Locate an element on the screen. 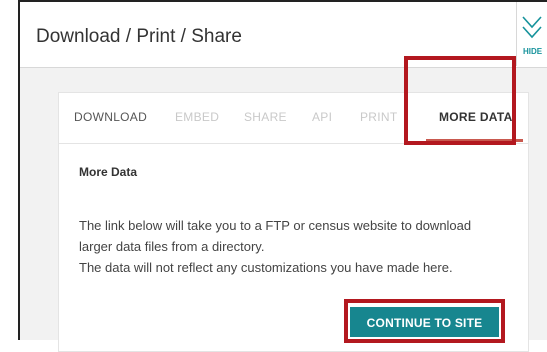  panel-title: Download / Print / Share is located at coordinates (139, 36).